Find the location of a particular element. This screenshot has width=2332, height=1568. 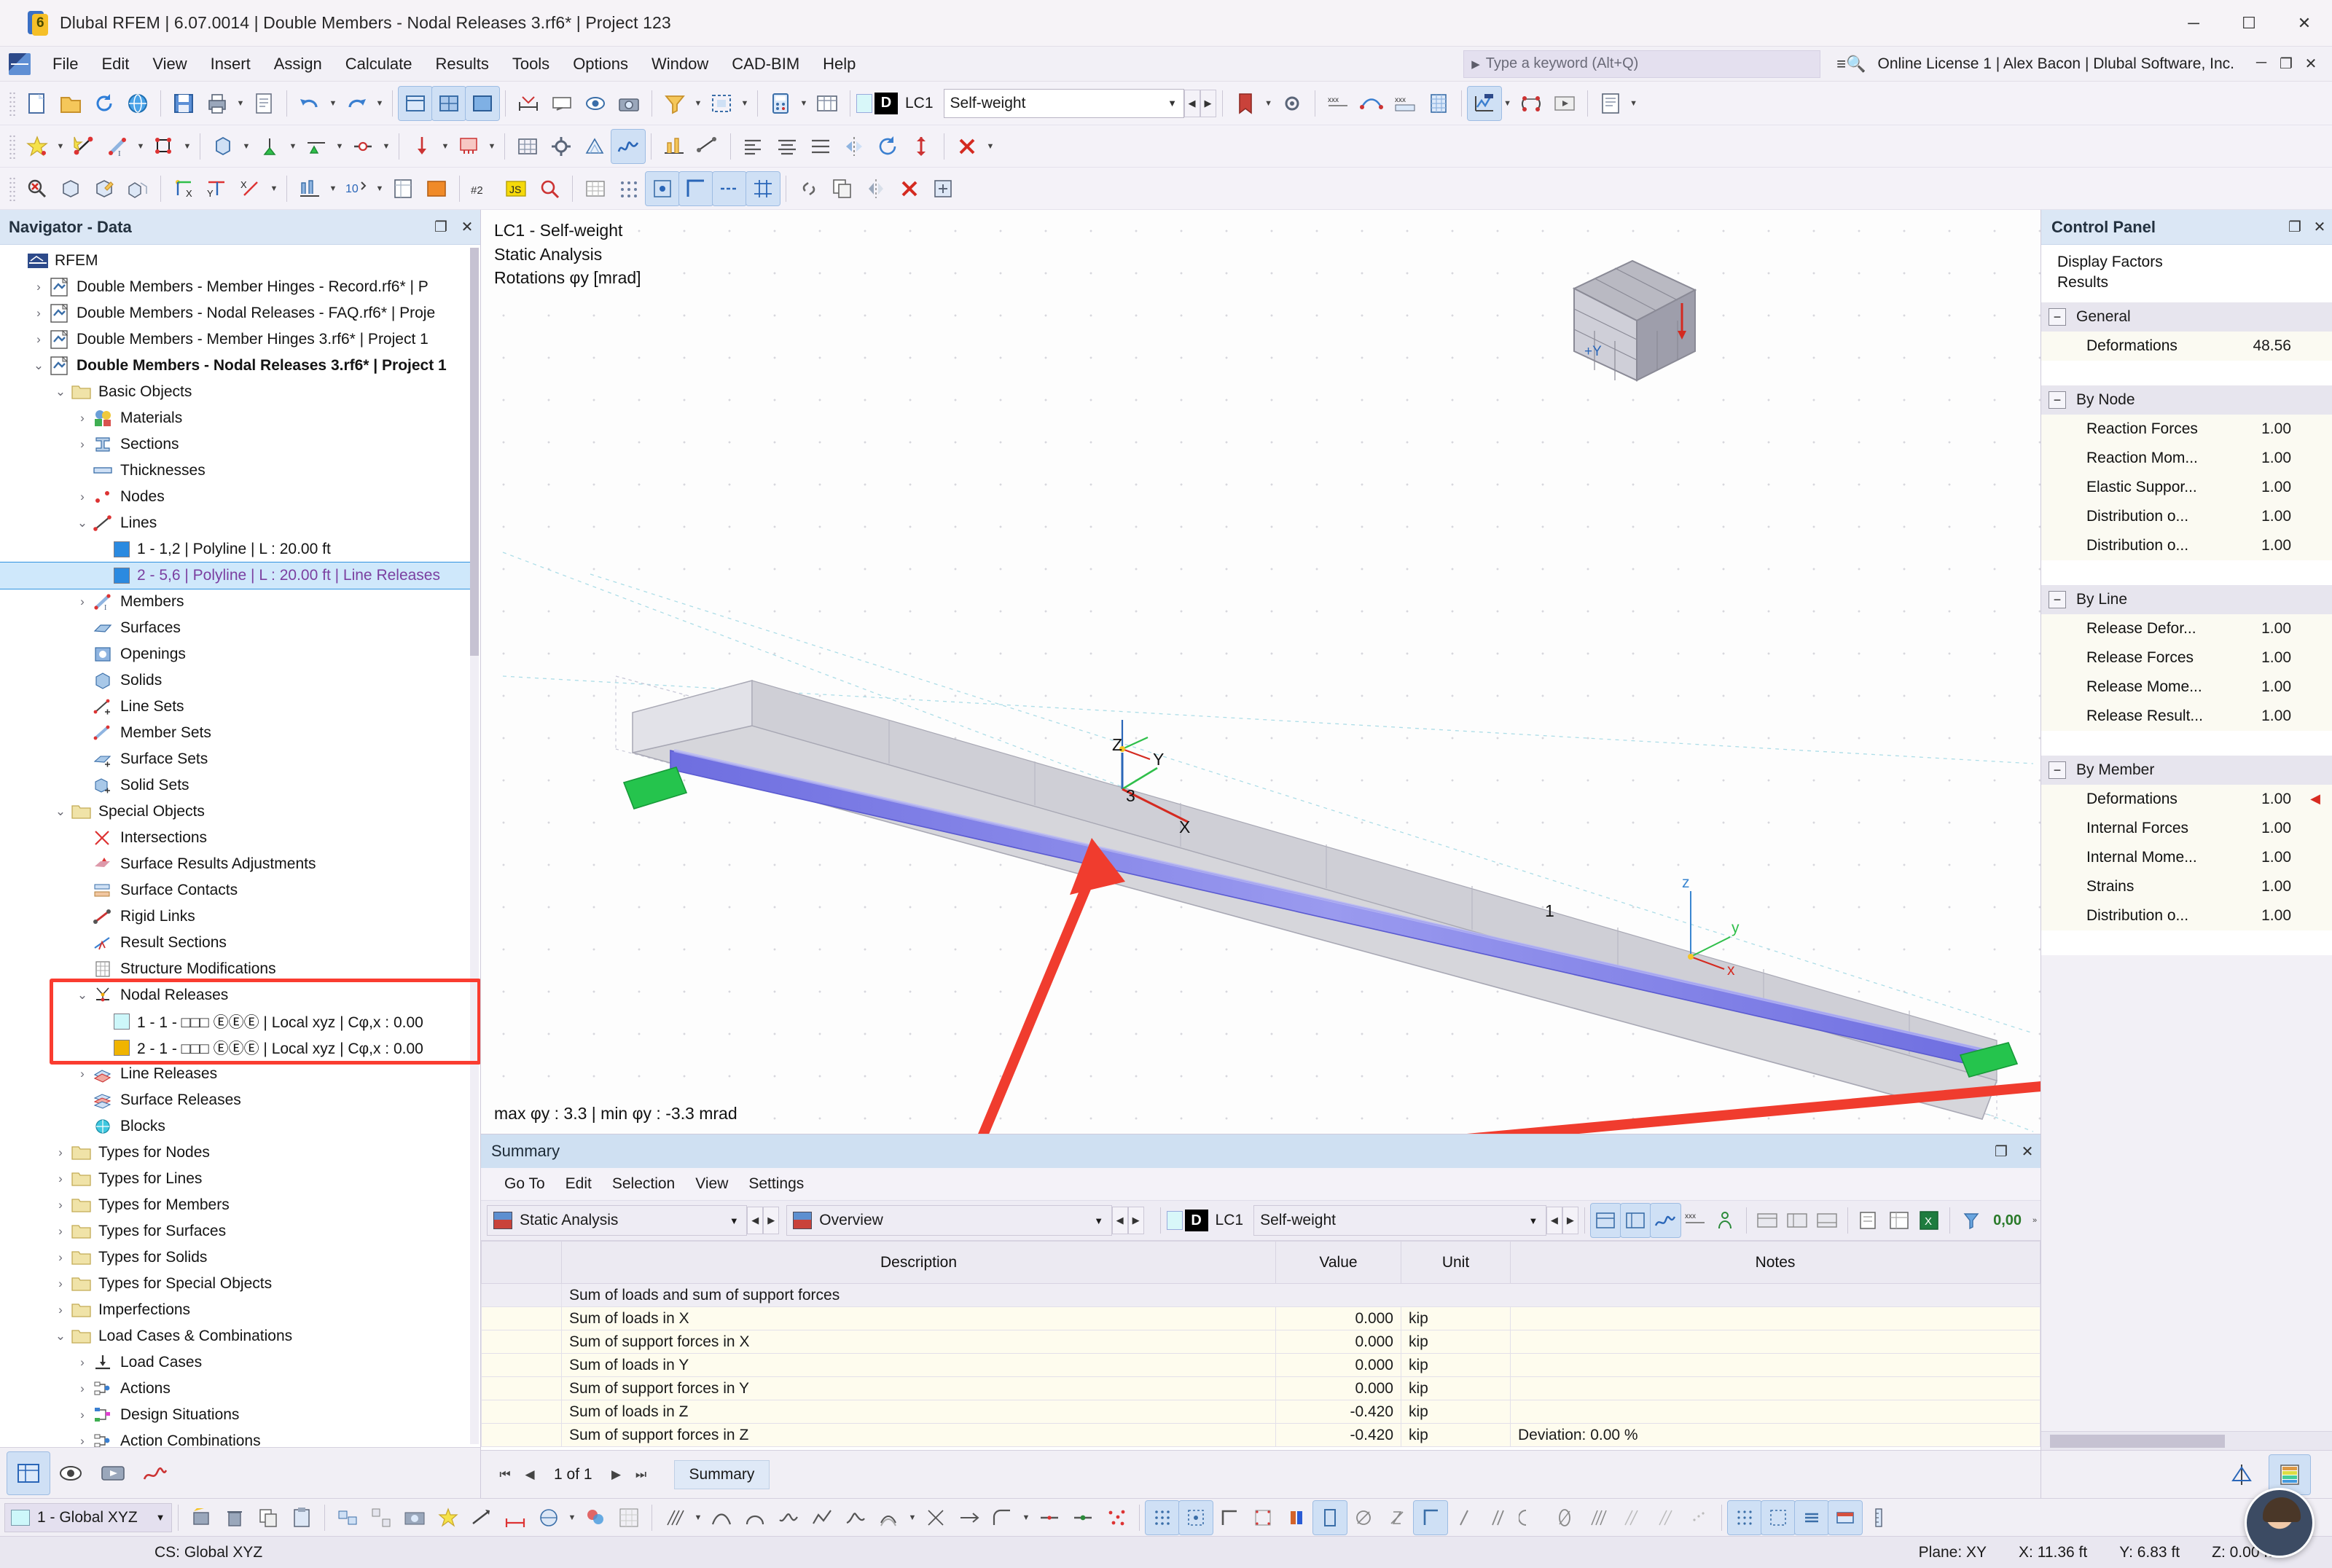

toolbar3-grip is located at coordinates (12, 188).